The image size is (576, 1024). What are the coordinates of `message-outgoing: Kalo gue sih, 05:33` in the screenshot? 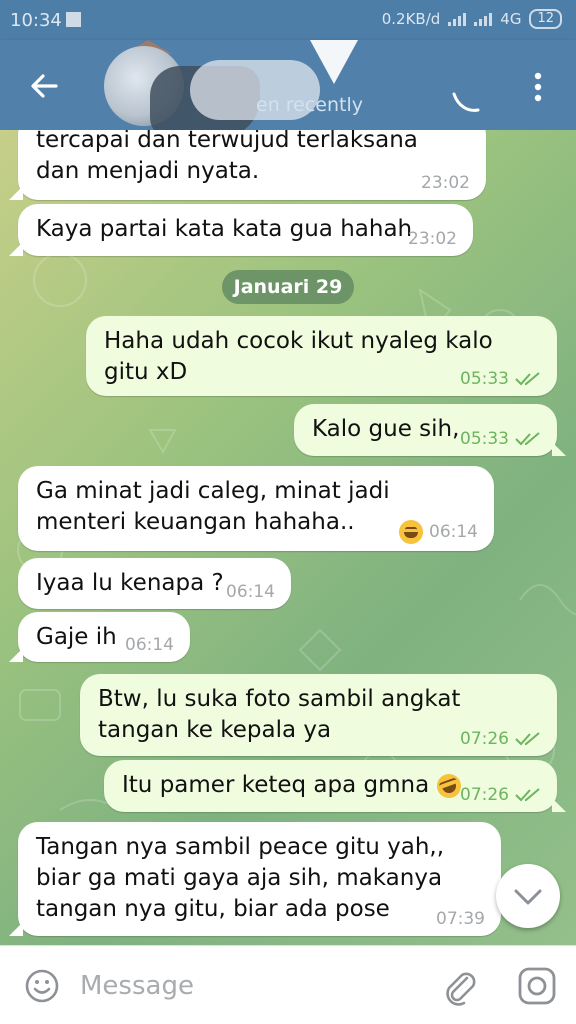 It's located at (430, 430).